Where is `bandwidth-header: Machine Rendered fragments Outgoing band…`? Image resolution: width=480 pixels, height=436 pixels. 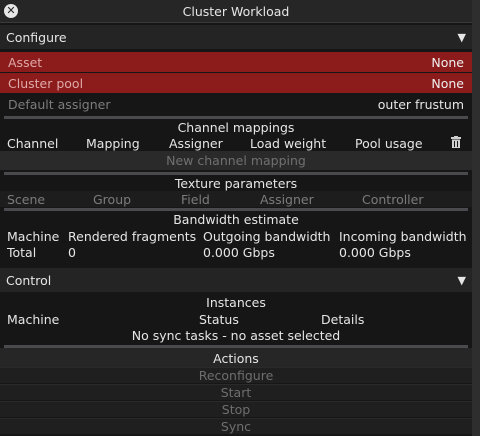 bandwidth-header: Machine Rendered fragments Outgoing band… is located at coordinates (236, 236).